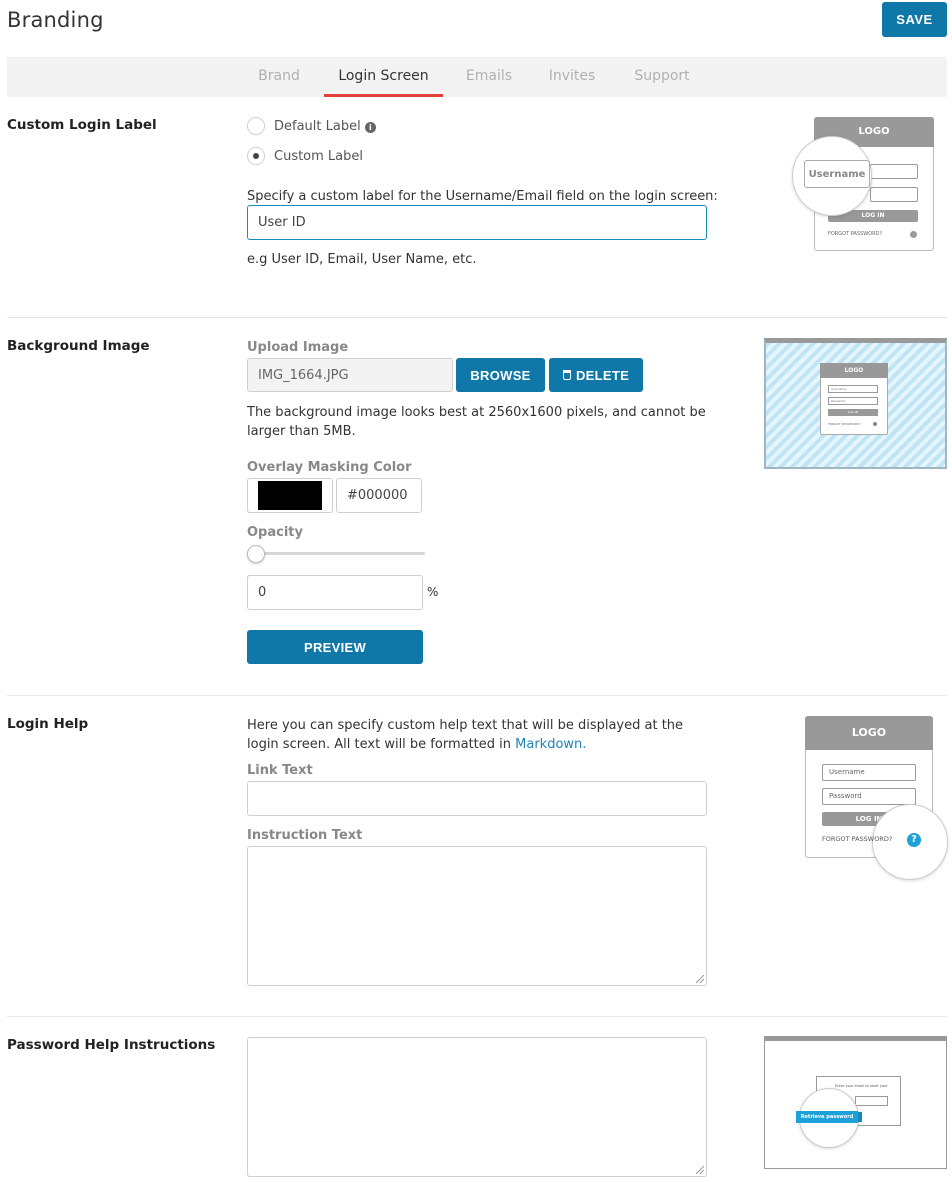 This screenshot has width=952, height=1182. What do you see at coordinates (256, 554) in the screenshot?
I see `opacity-slider-thumb` at bounding box center [256, 554].